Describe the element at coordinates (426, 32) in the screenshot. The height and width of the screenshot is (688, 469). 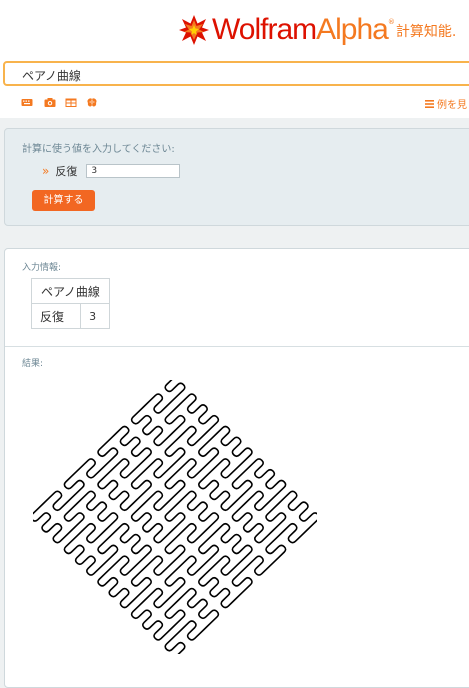
I see `logo-tagline: 計算知能.` at that location.